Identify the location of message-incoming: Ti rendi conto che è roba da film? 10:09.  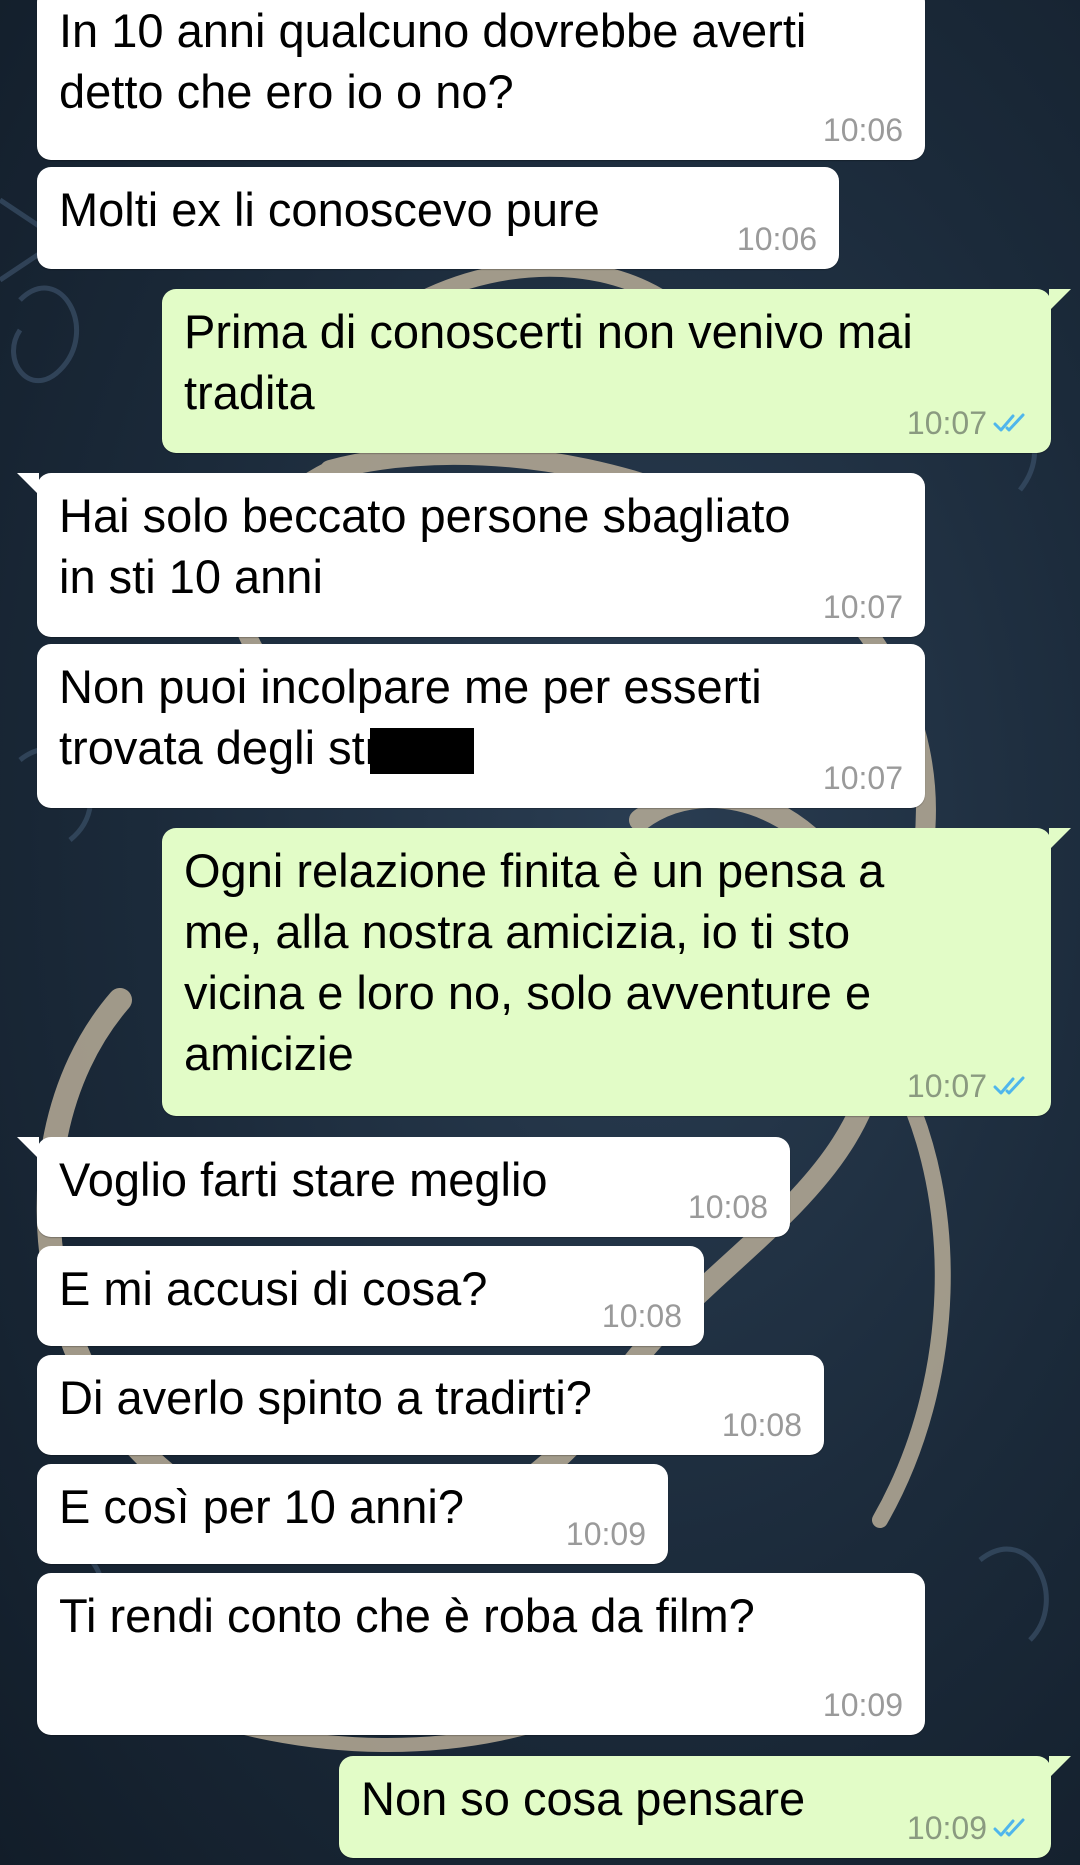
(481, 1654).